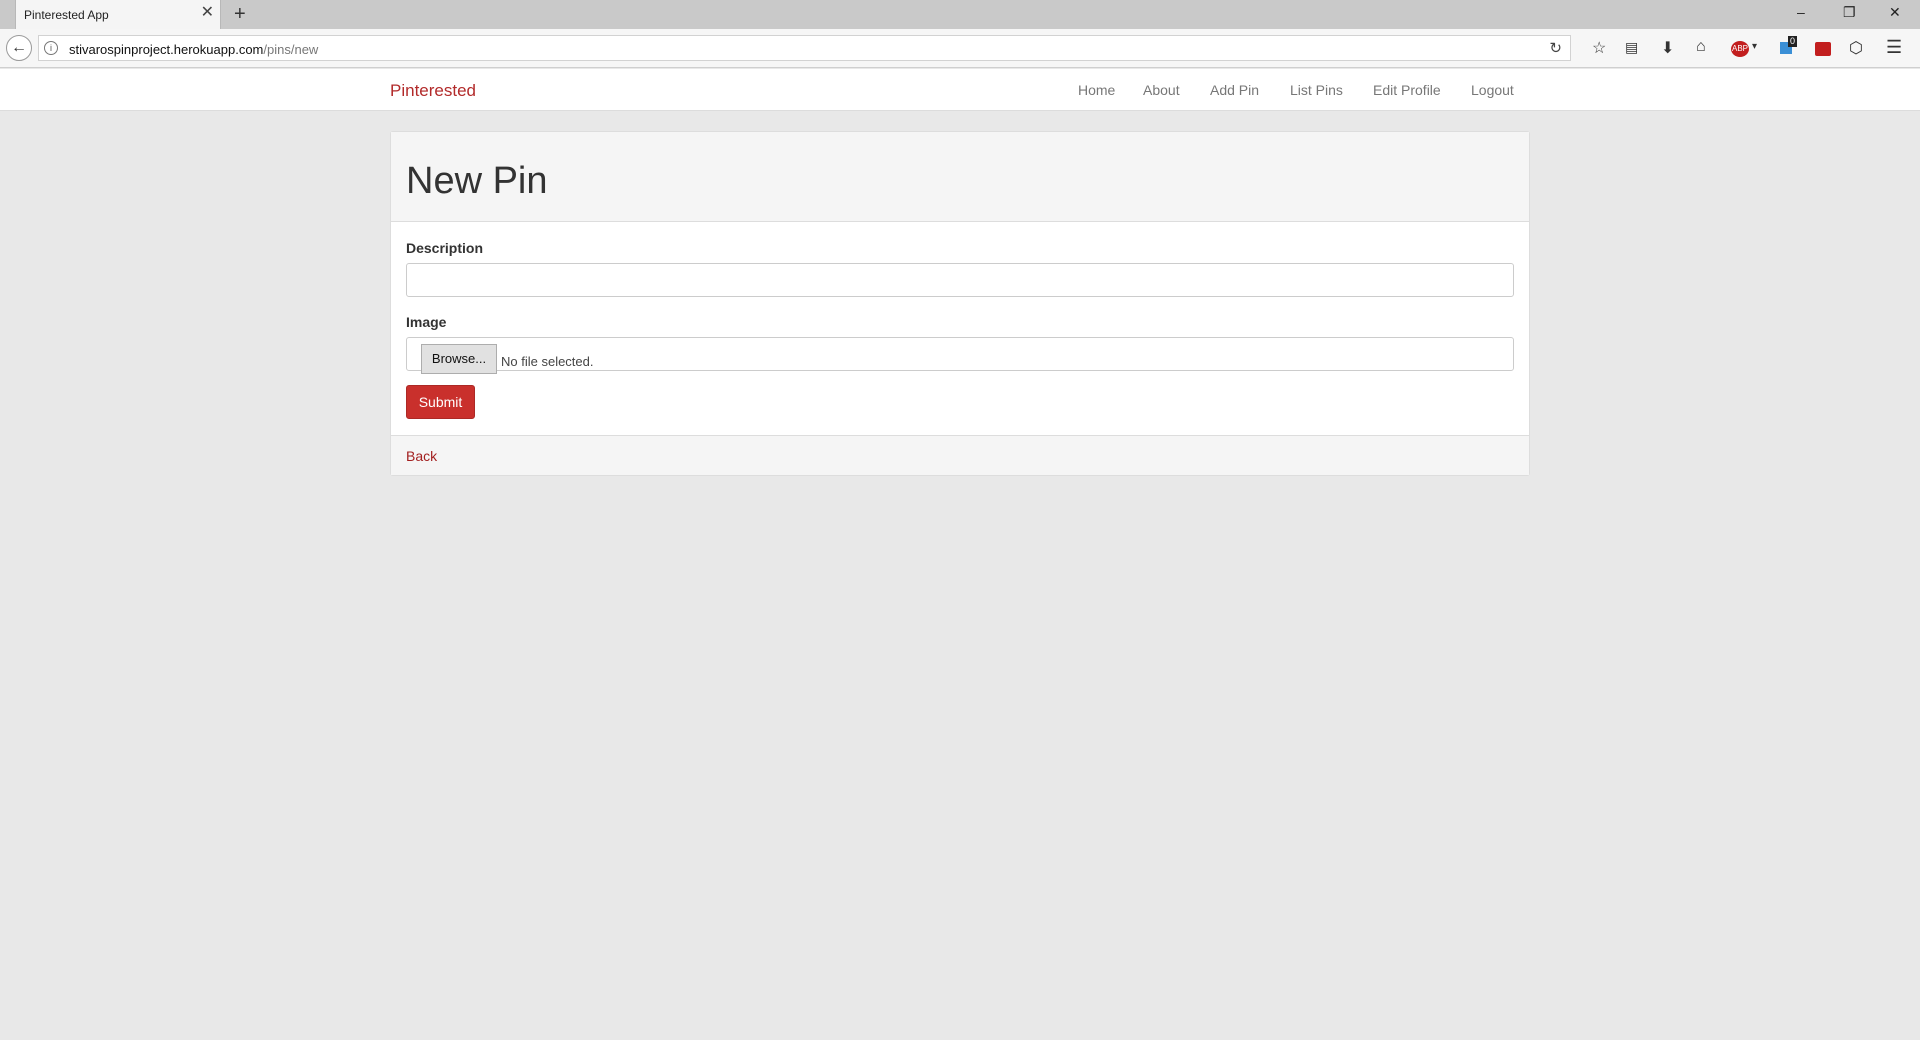  What do you see at coordinates (1316, 90) in the screenshot?
I see `nav-list-pins: List Pins` at bounding box center [1316, 90].